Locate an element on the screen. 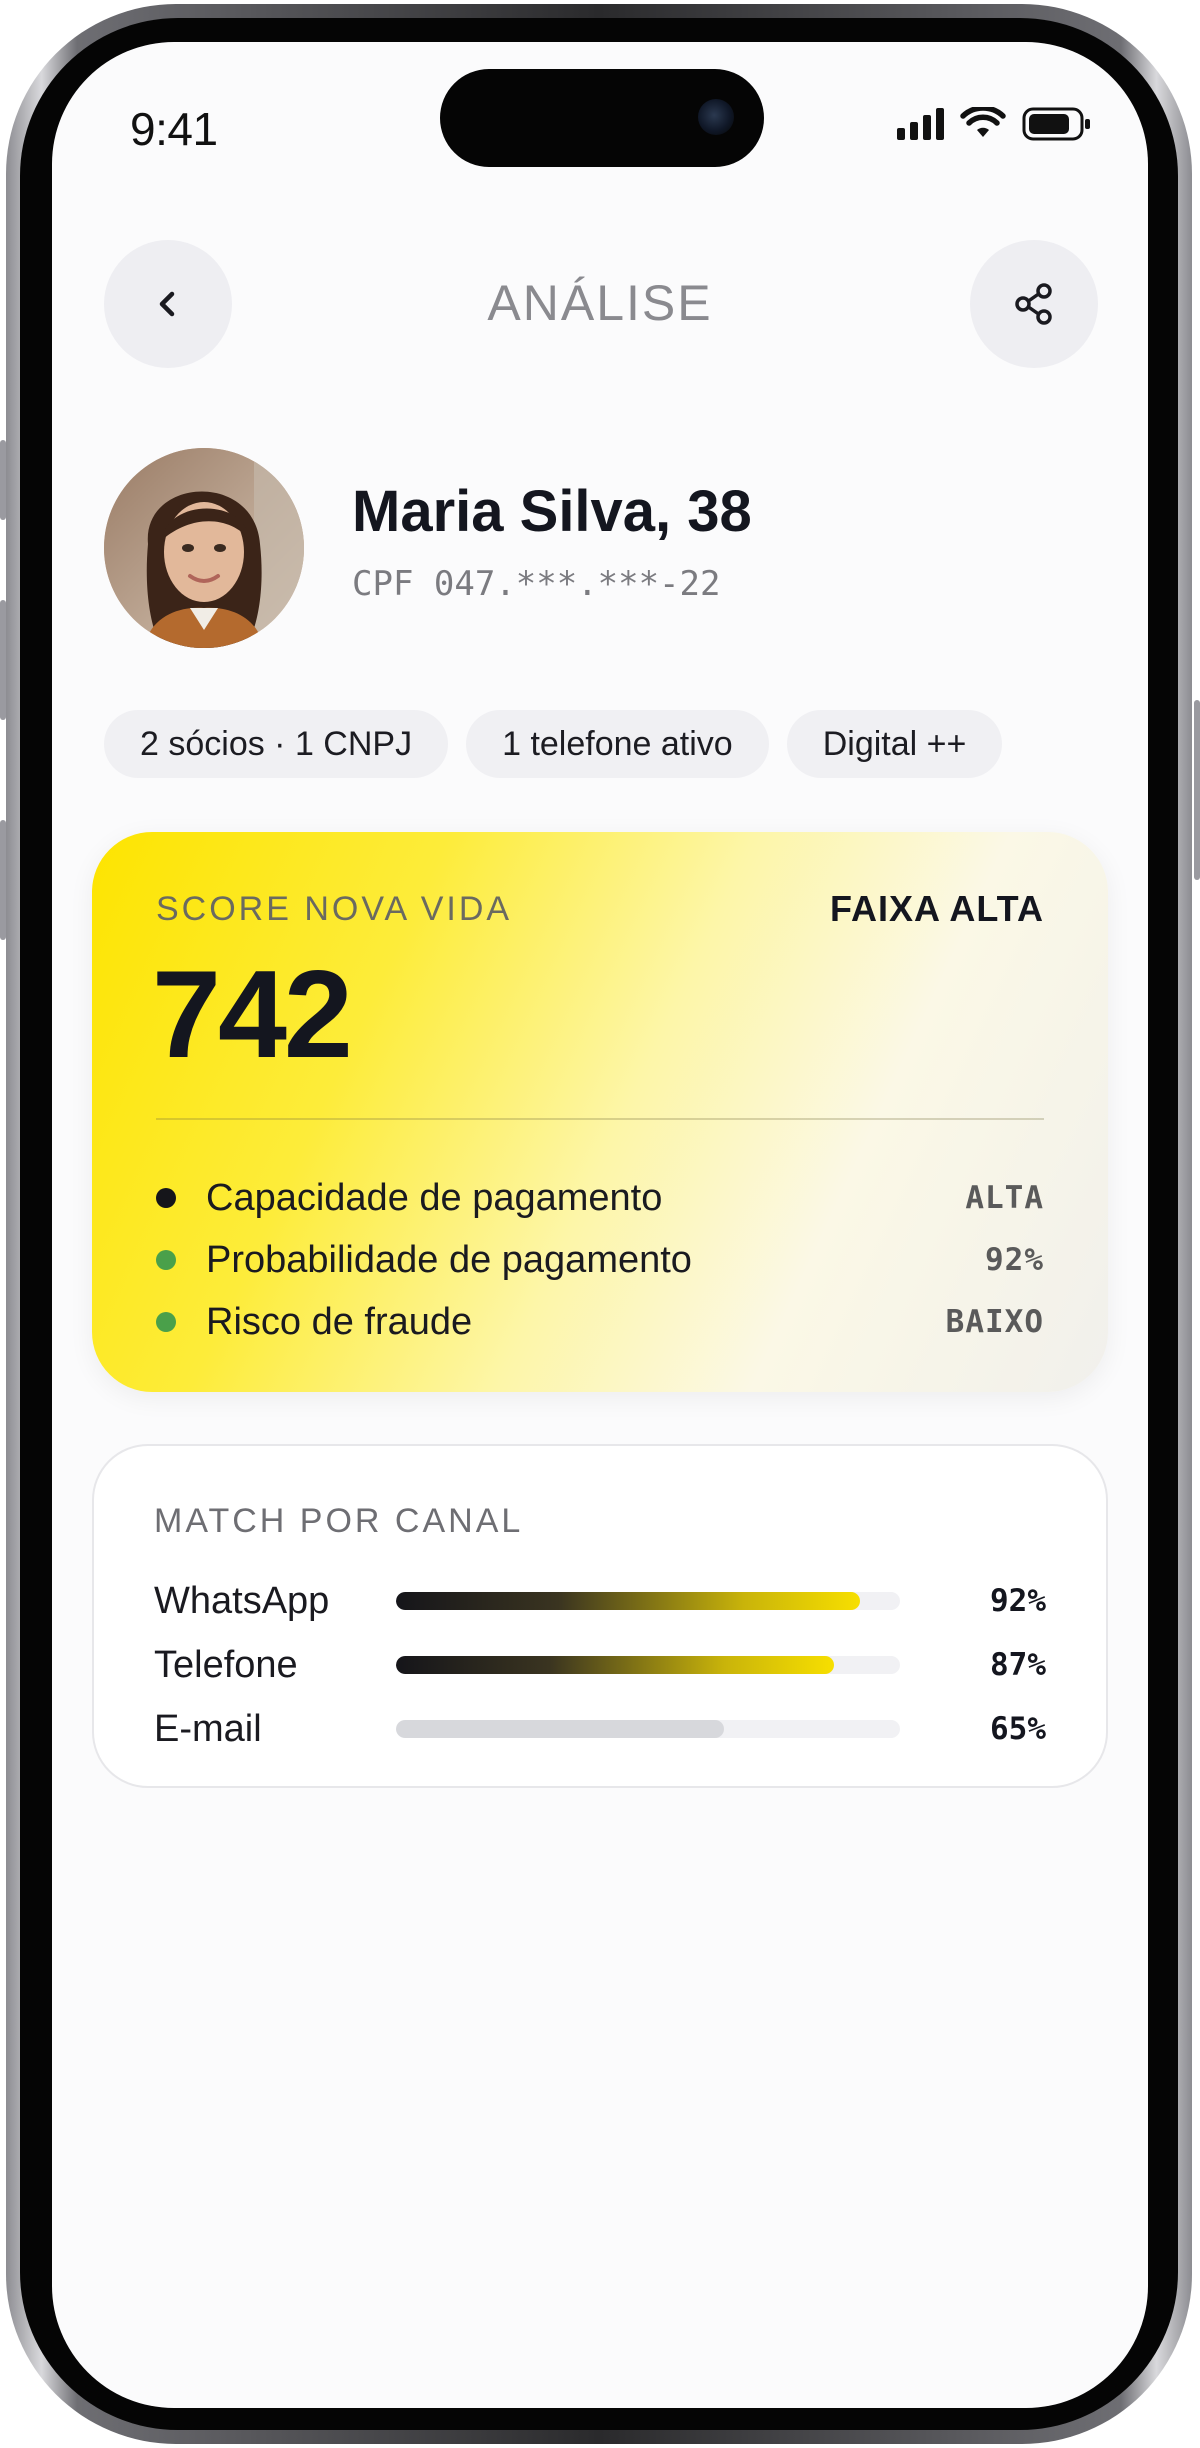 This screenshot has width=1200, height=2448. metric-value: BAIXO is located at coordinates (994, 1322).